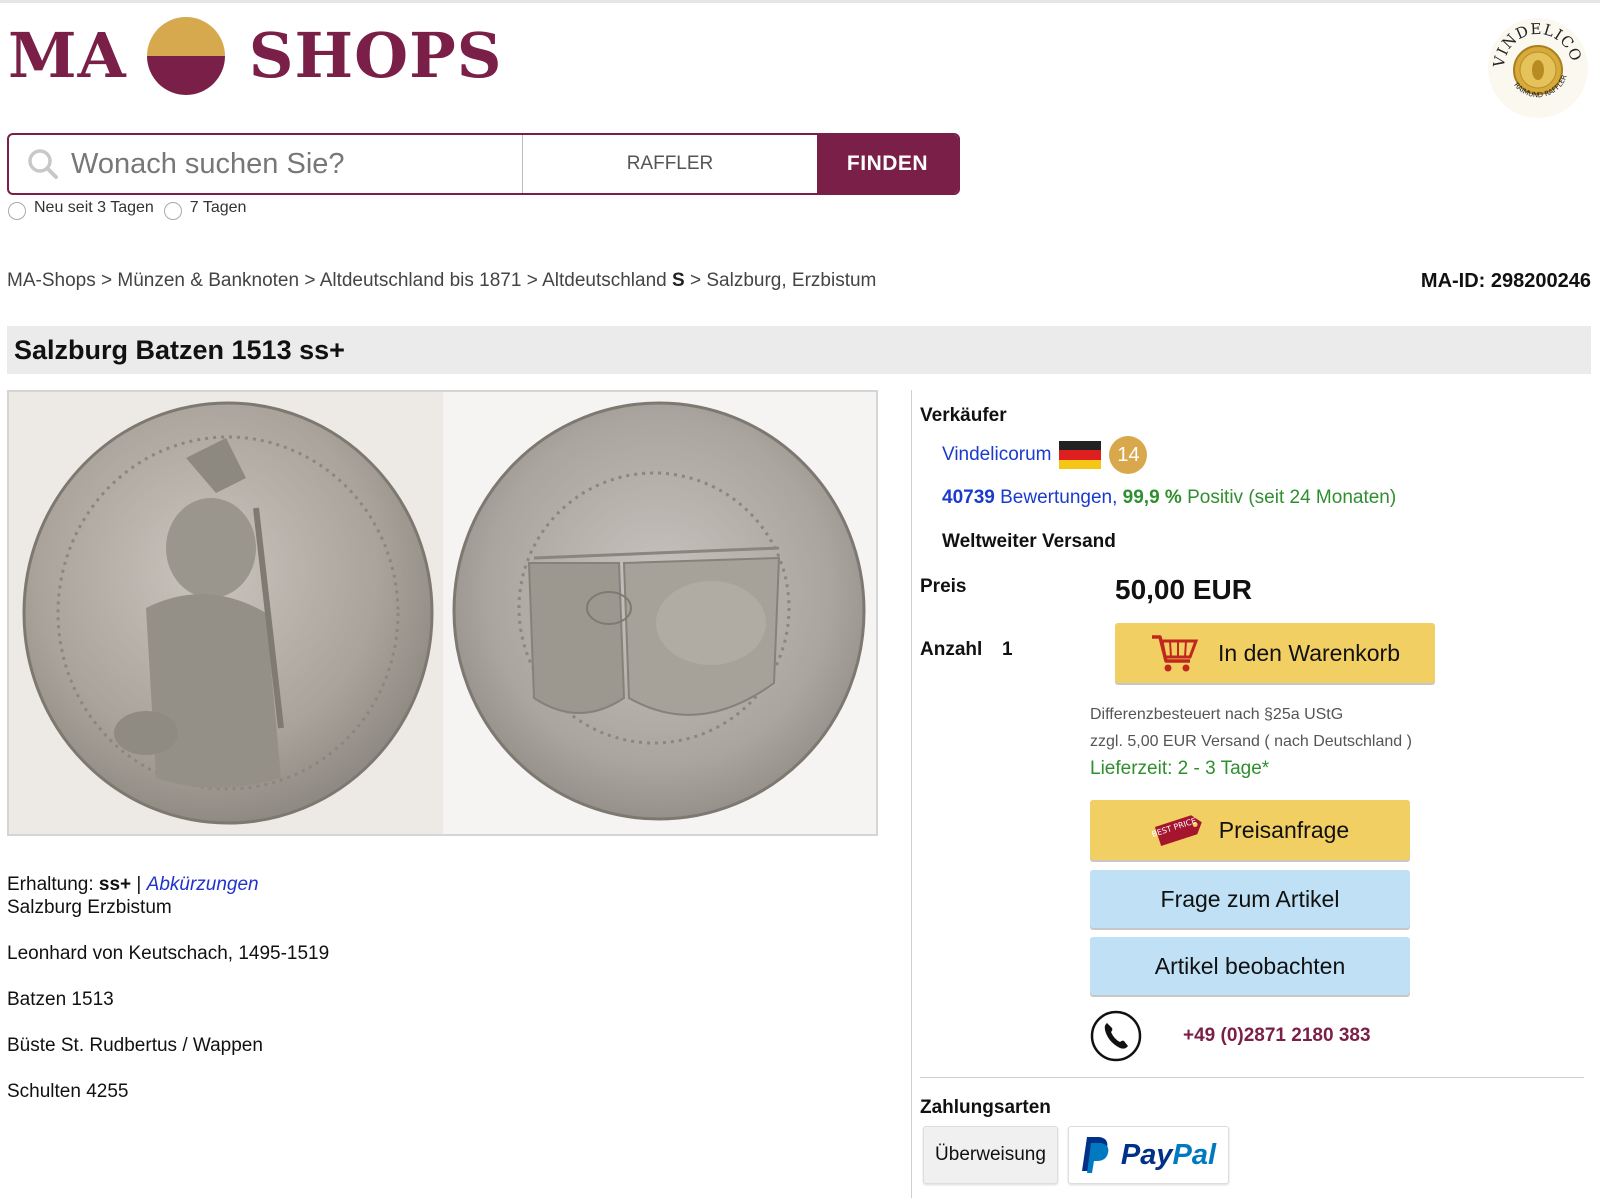  What do you see at coordinates (799, 350) in the screenshot?
I see `title-bar: Salzburg Batzen 1513 ss+` at bounding box center [799, 350].